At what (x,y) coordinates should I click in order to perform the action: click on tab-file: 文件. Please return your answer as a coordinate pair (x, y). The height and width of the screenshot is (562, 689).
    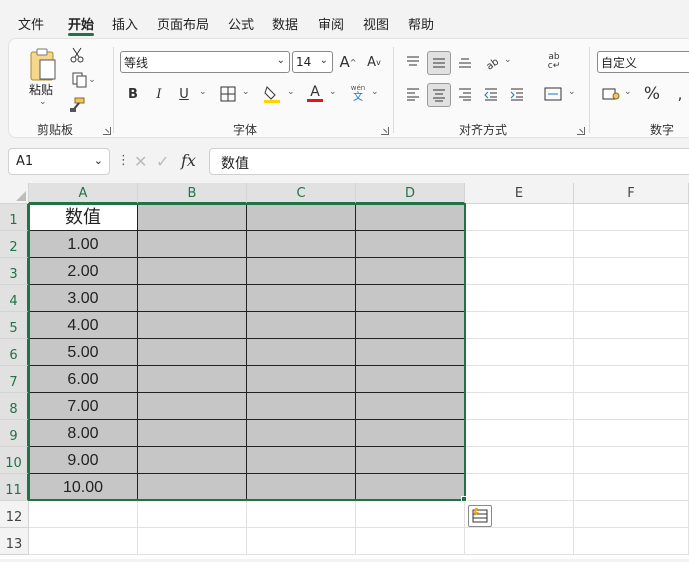
    Looking at the image, I should click on (31, 23).